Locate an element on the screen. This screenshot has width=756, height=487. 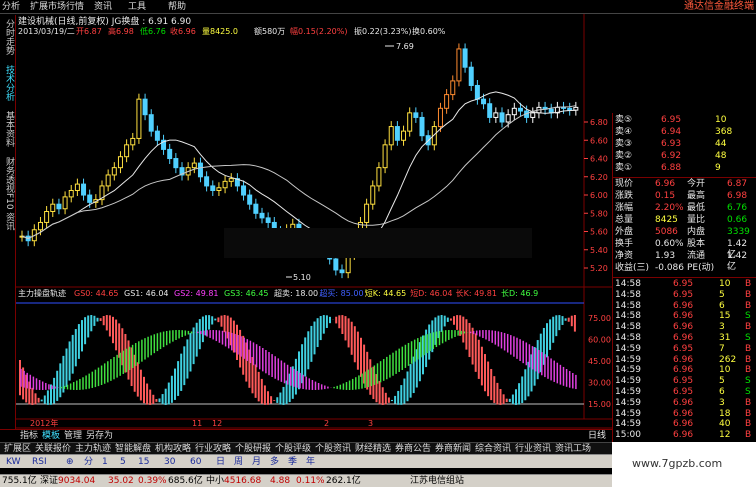
stat-row: 净资 1.93 流通 1.42亿 is located at coordinates (685, 261).